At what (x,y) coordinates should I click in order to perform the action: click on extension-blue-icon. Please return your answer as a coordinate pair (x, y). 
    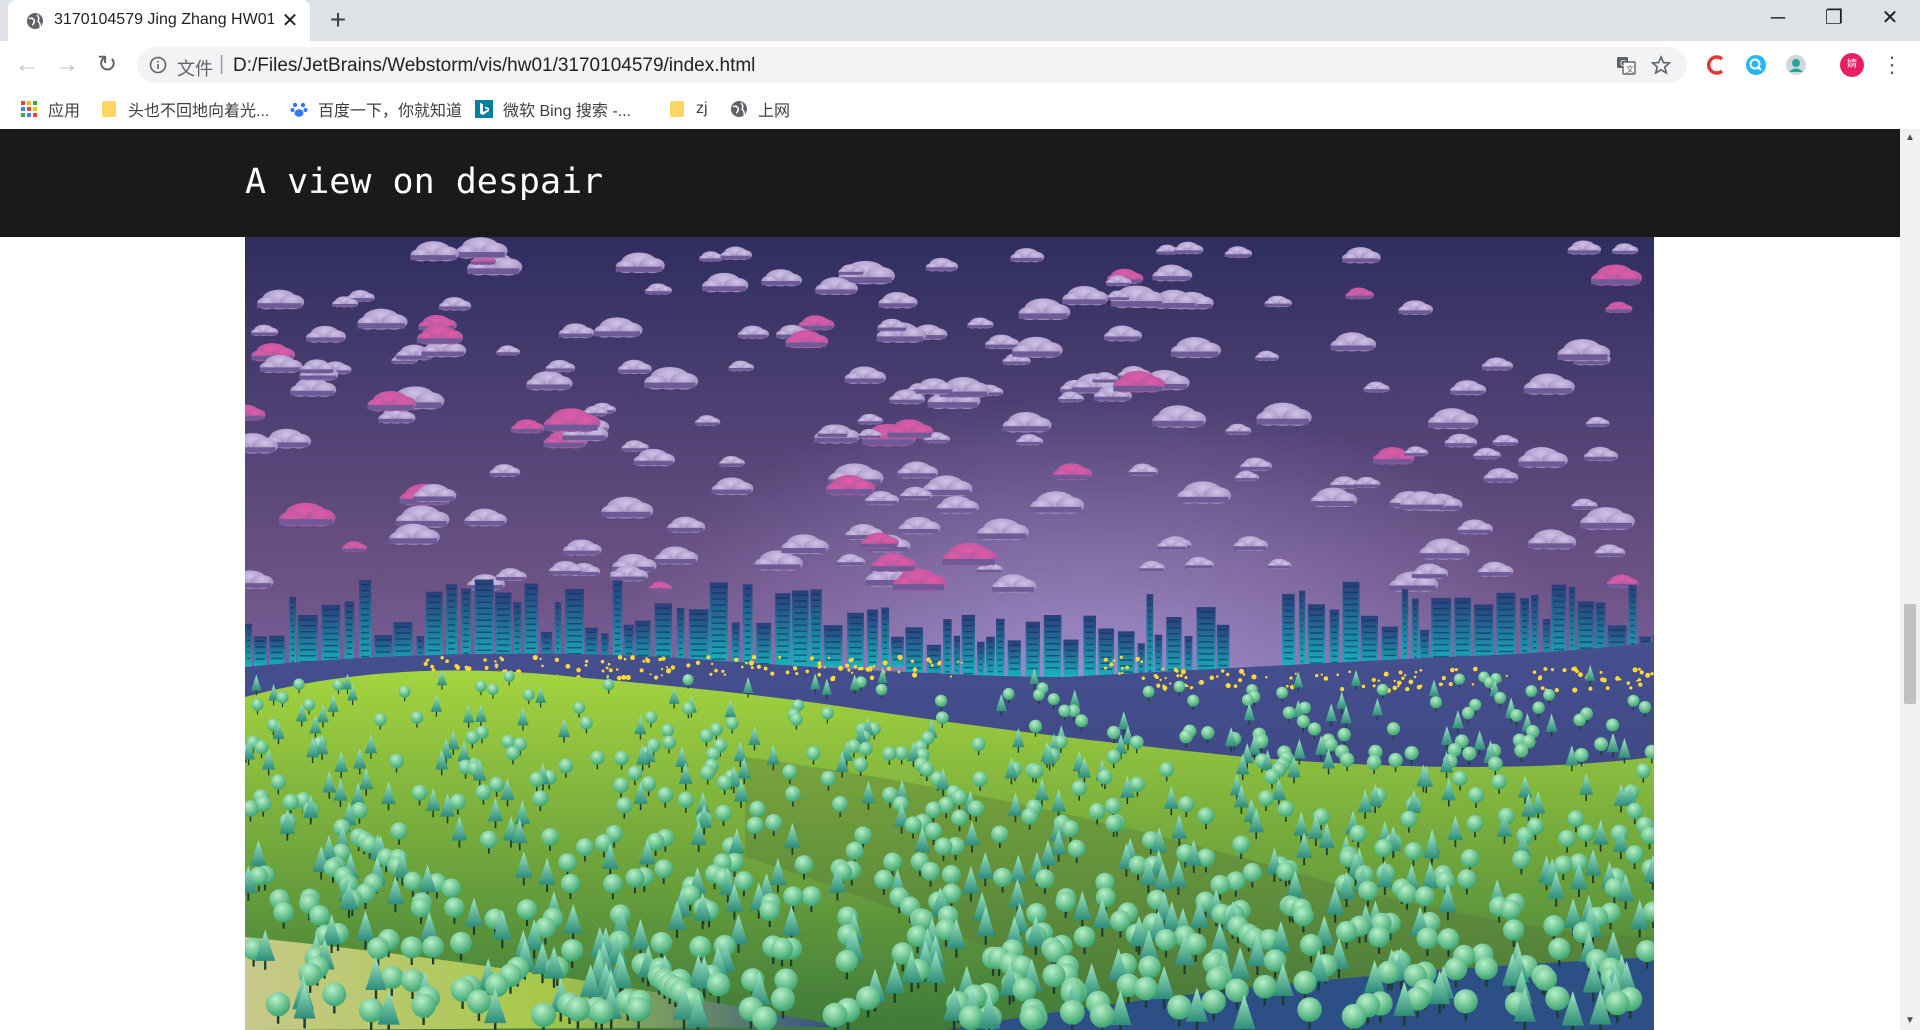
    Looking at the image, I should click on (1756, 65).